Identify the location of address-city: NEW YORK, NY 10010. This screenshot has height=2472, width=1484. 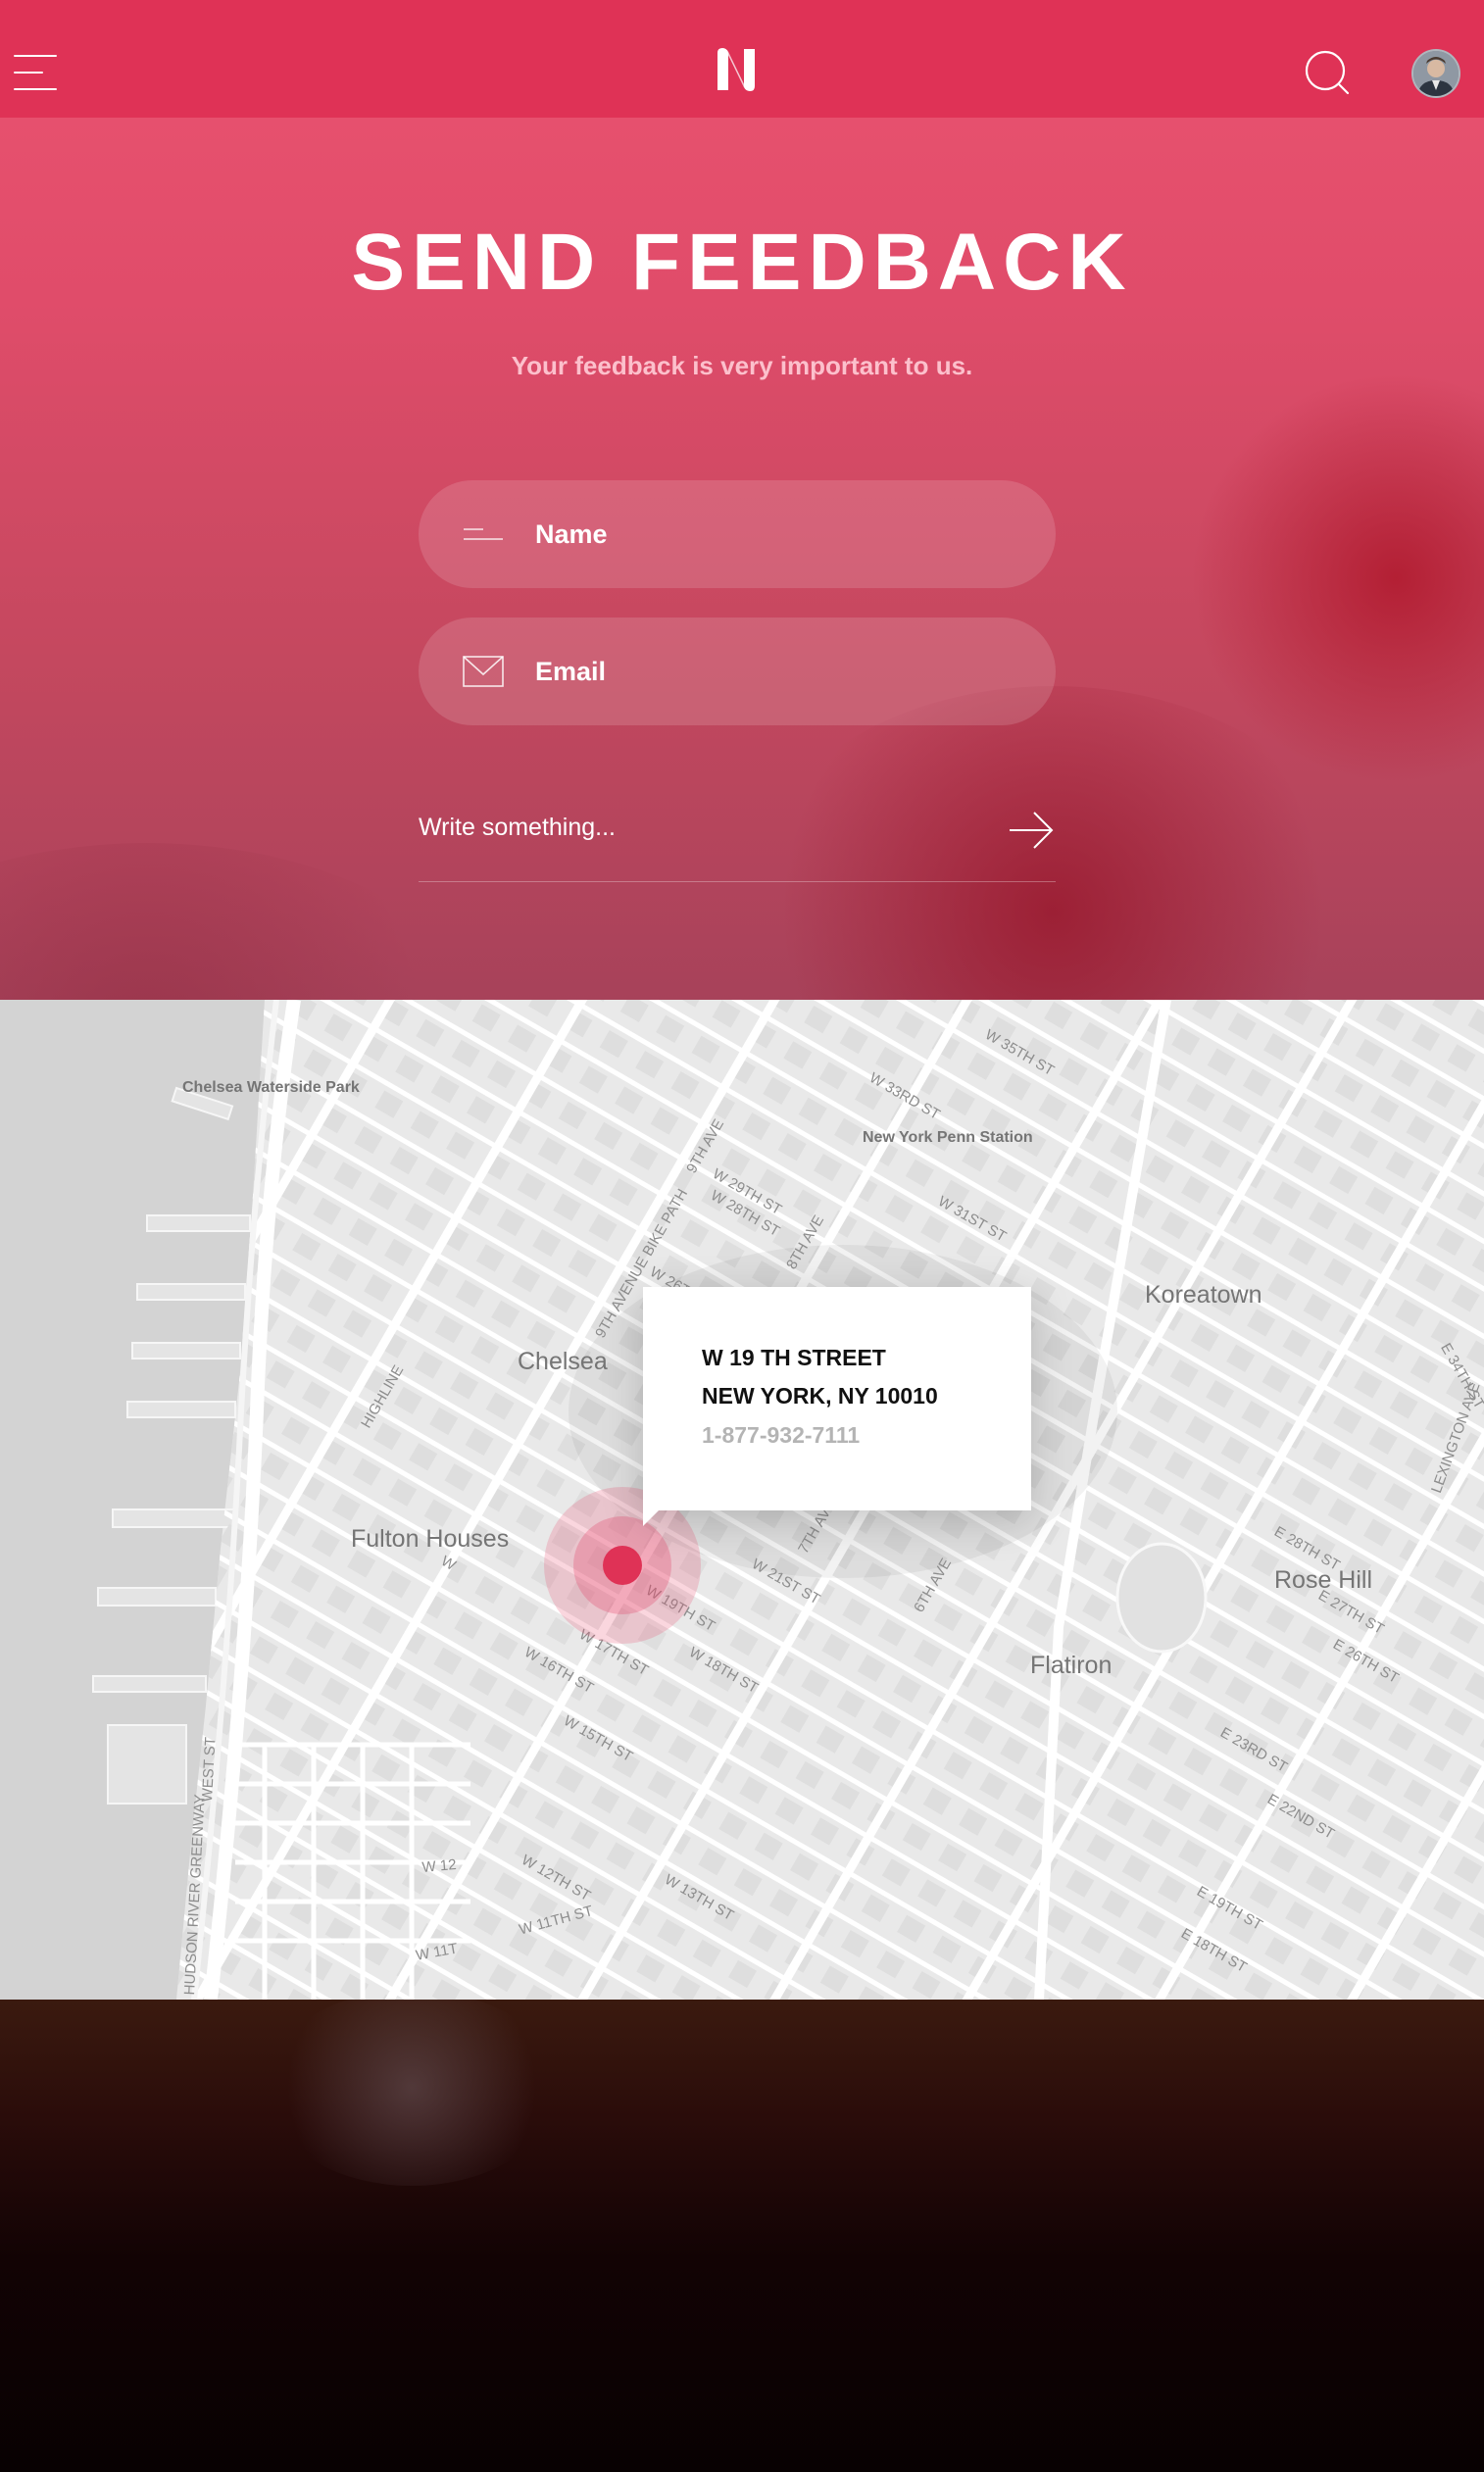
(820, 1396).